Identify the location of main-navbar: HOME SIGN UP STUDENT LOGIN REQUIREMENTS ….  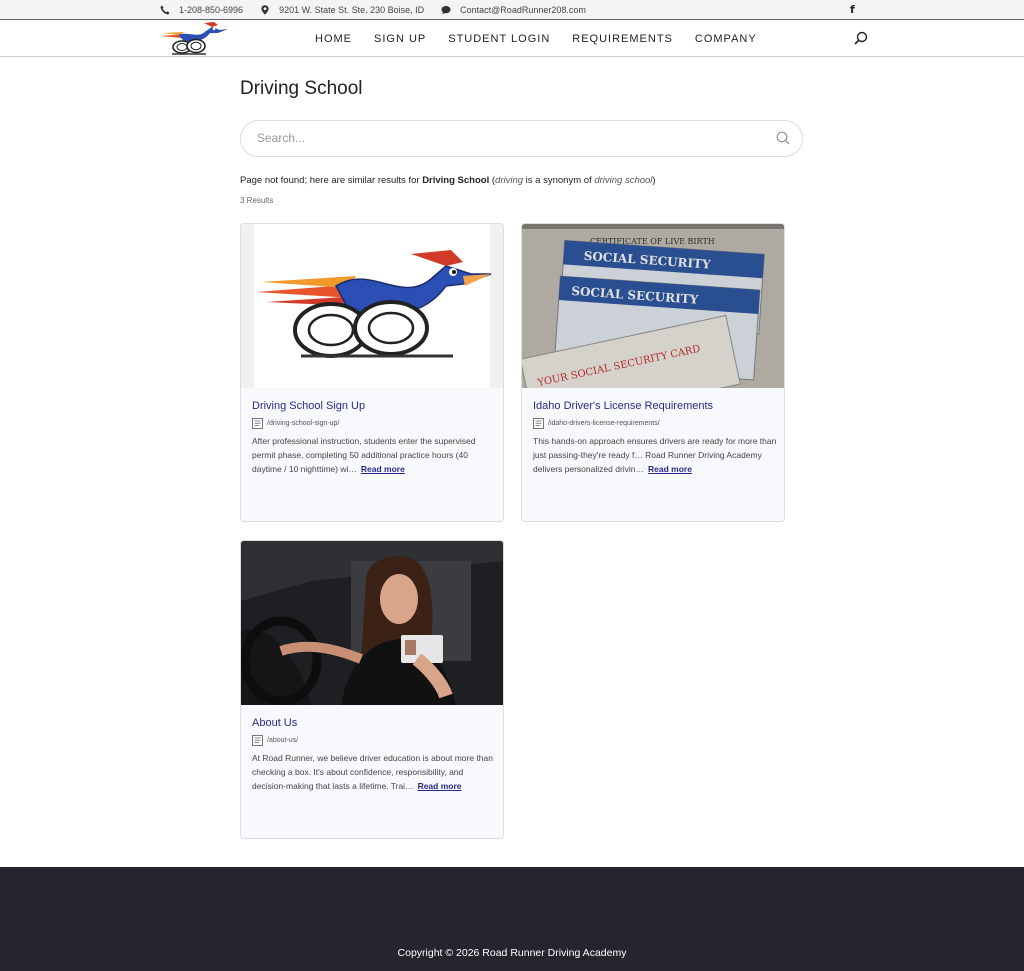
(512, 38).